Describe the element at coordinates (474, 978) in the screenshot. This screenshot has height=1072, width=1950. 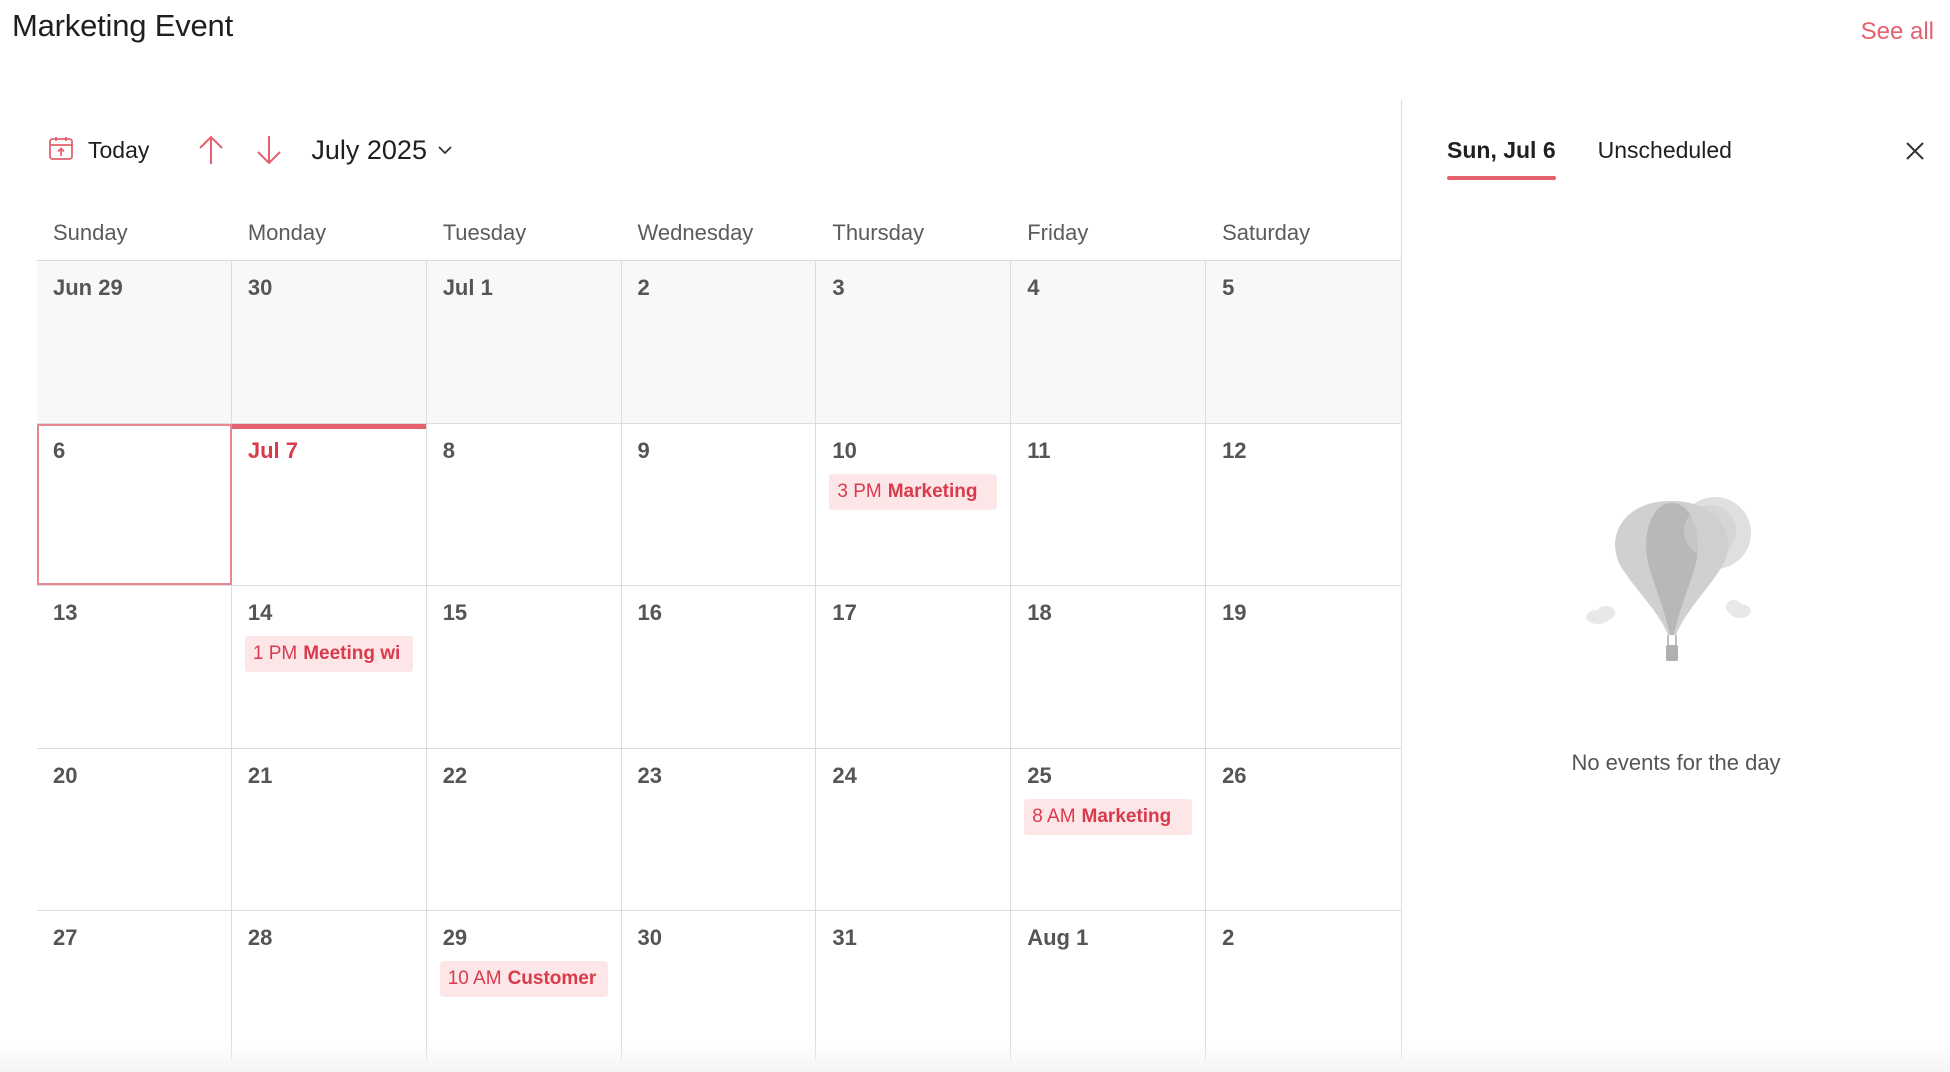
I see `event-time: 10 AM` at that location.